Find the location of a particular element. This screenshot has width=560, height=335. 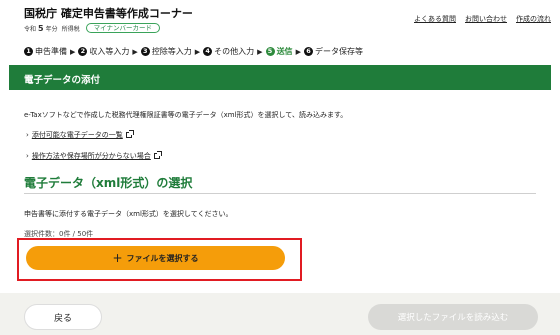

faq-link: よくある質問 is located at coordinates (435, 19).